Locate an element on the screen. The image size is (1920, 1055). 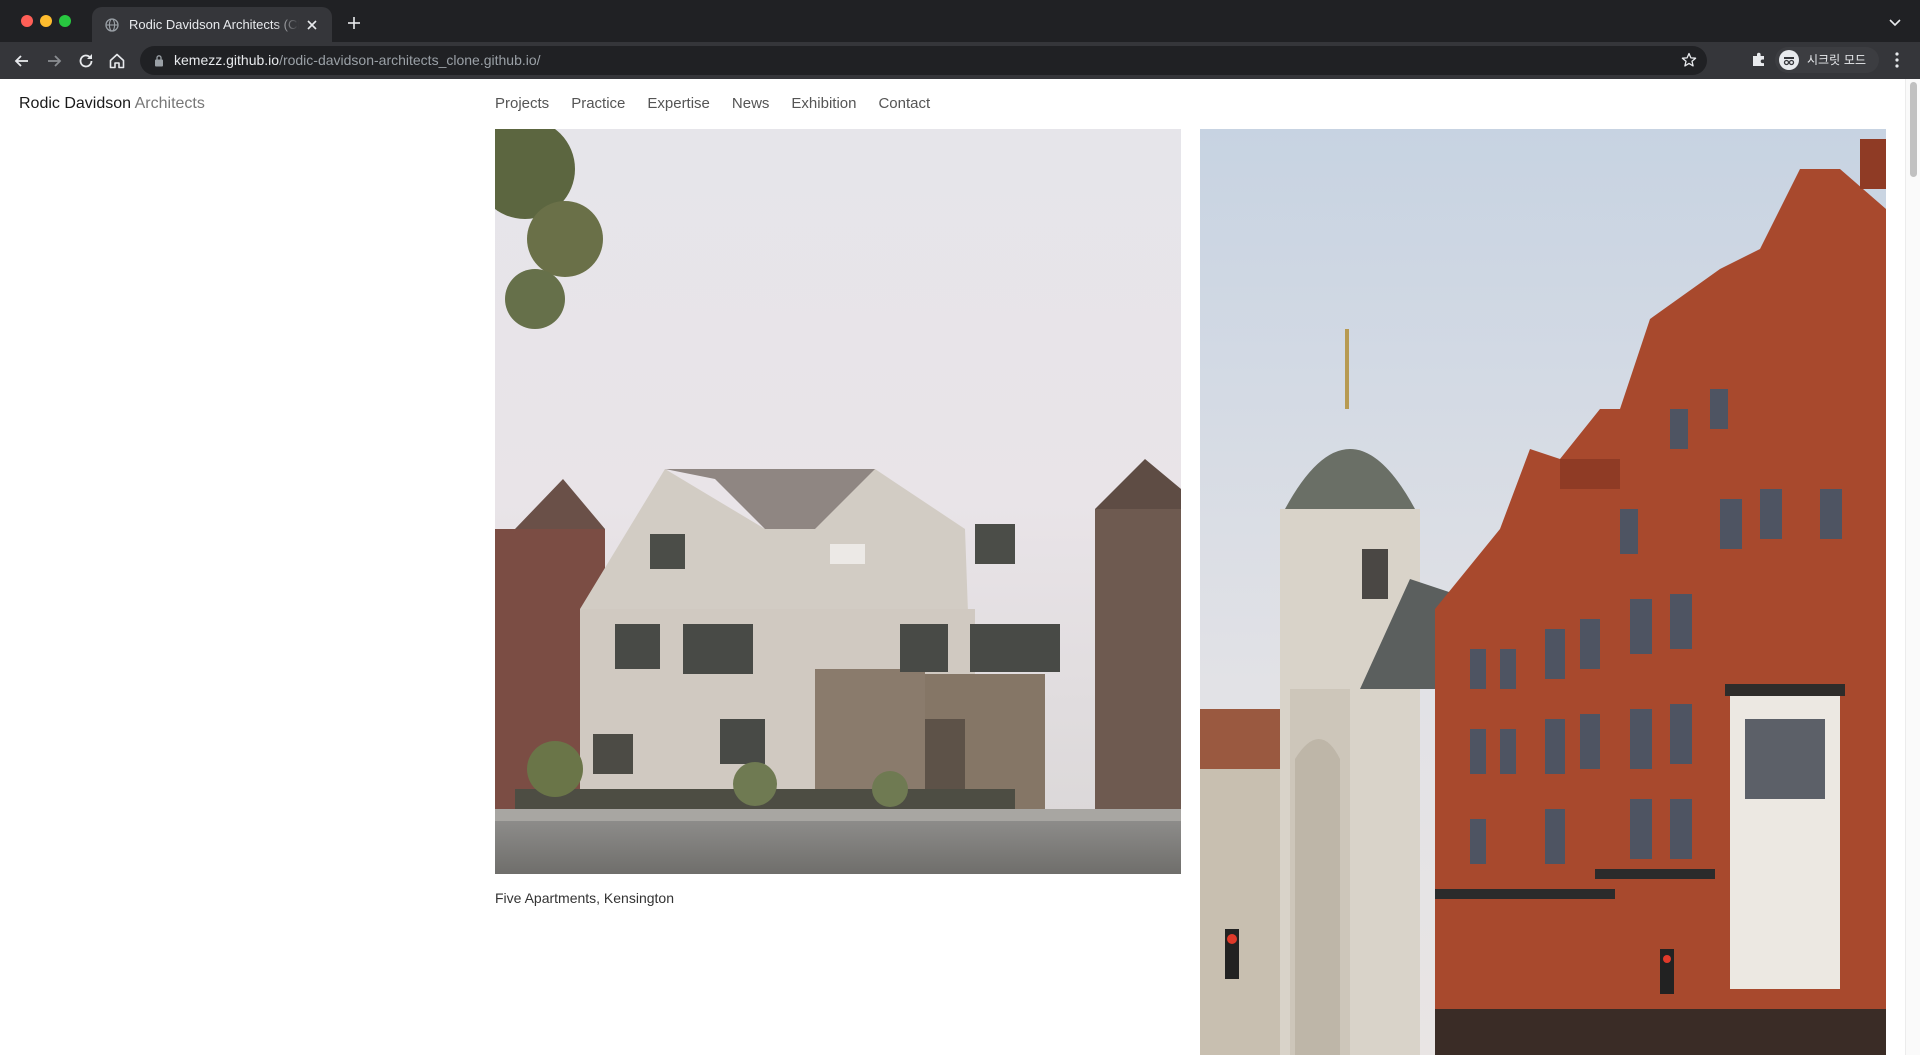
incognito-icon is located at coordinates (1789, 60).